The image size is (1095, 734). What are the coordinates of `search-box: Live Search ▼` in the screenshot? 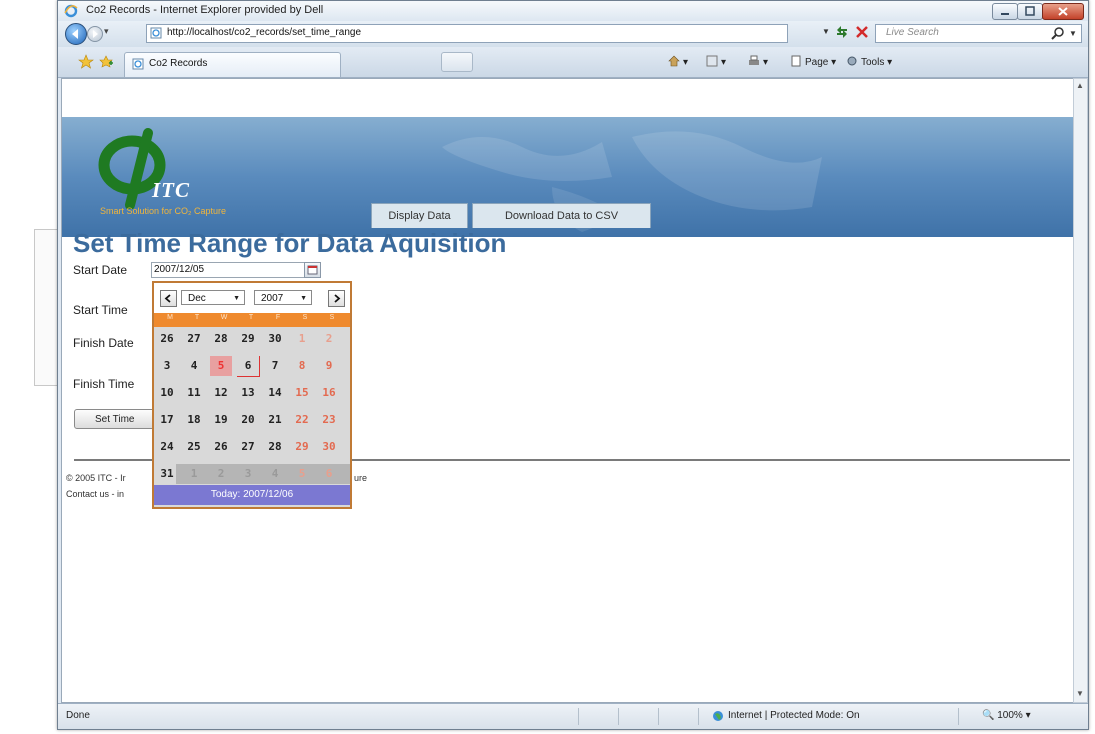 It's located at (978, 33).